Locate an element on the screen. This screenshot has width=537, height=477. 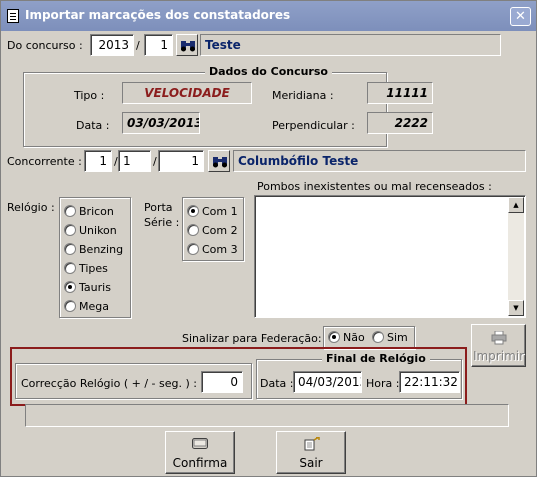
relogio-option-unikon: Unikon is located at coordinates (90, 231).